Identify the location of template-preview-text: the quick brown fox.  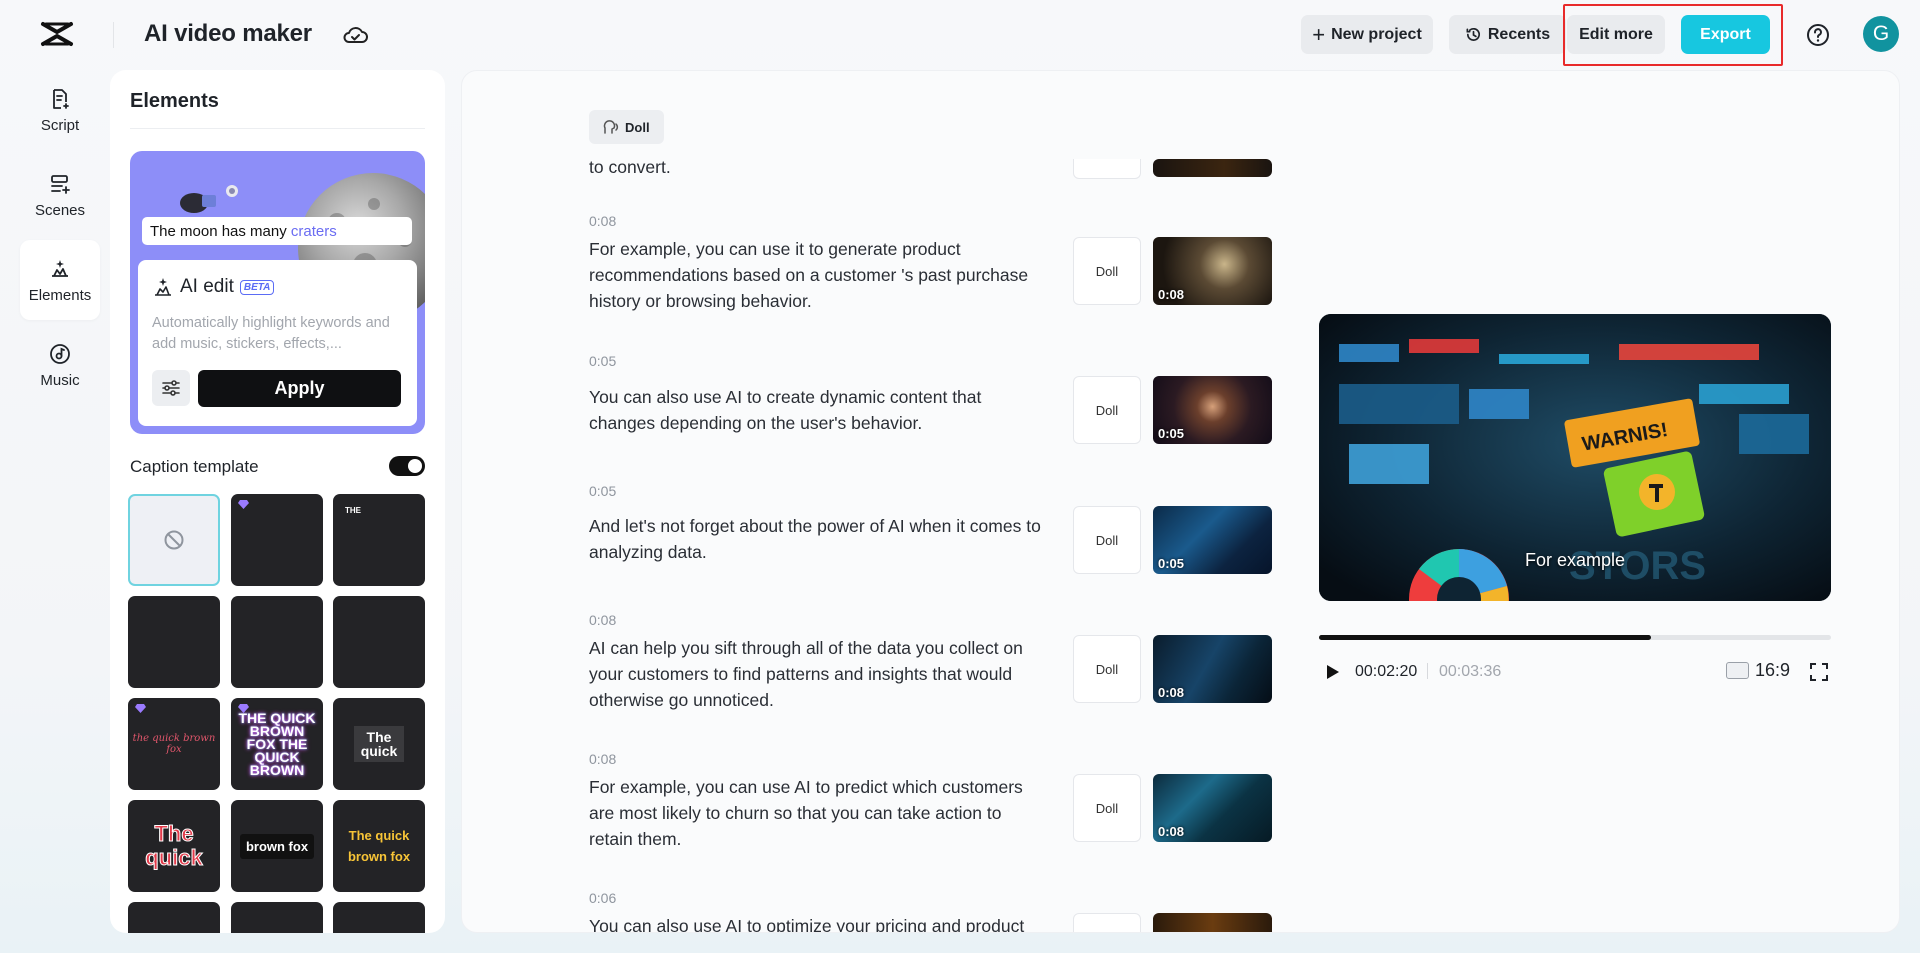
(174, 744).